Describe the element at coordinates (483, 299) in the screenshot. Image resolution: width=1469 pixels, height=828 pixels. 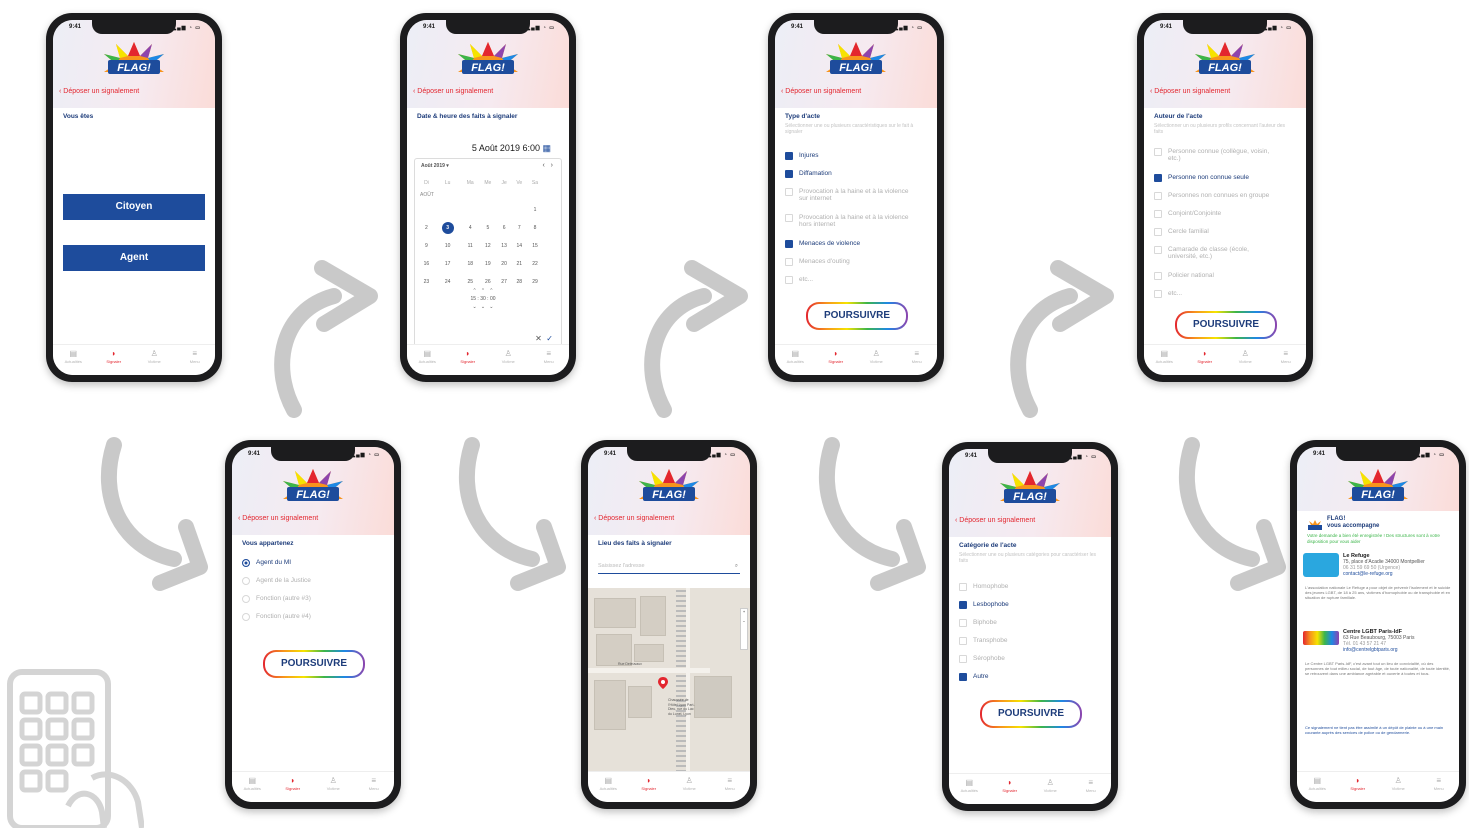
I see `time-picker: ⌃ ⌃ ⌃ 15 : 30 : 00 ⌄ ⌄ ⌄` at that location.